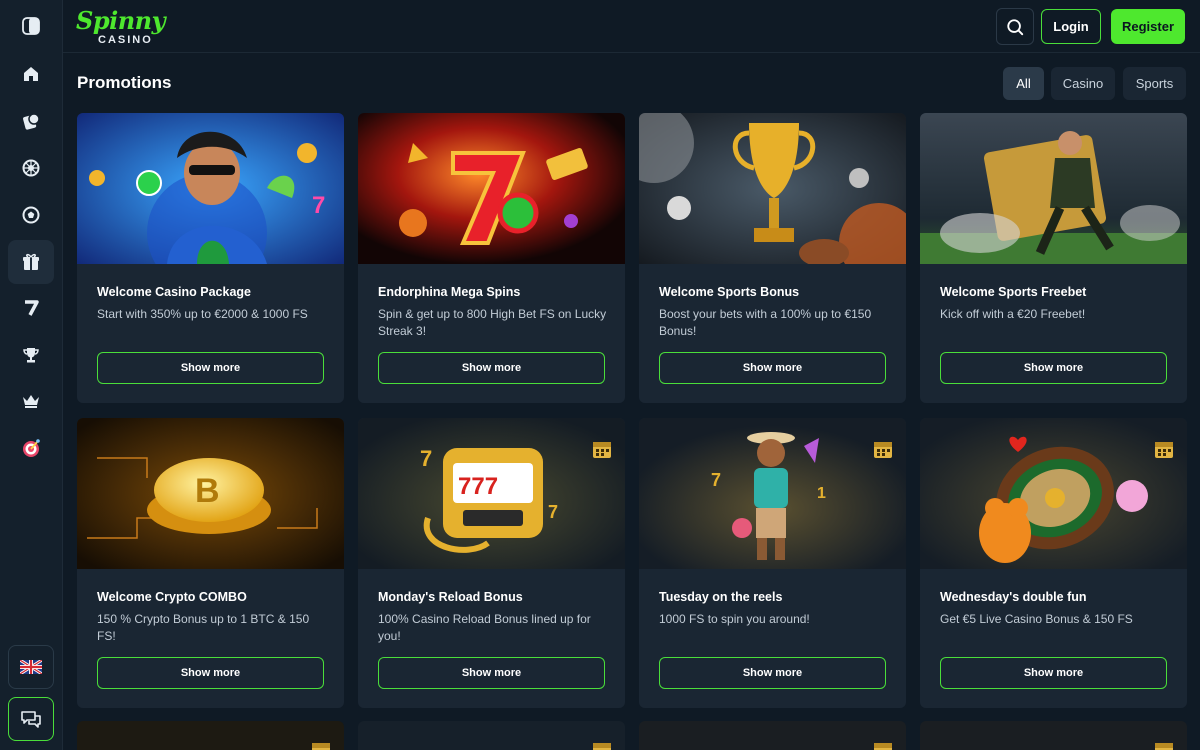 The width and height of the screenshot is (1200, 750). Describe the element at coordinates (31, 308) in the screenshot. I see `seven-icon` at that location.